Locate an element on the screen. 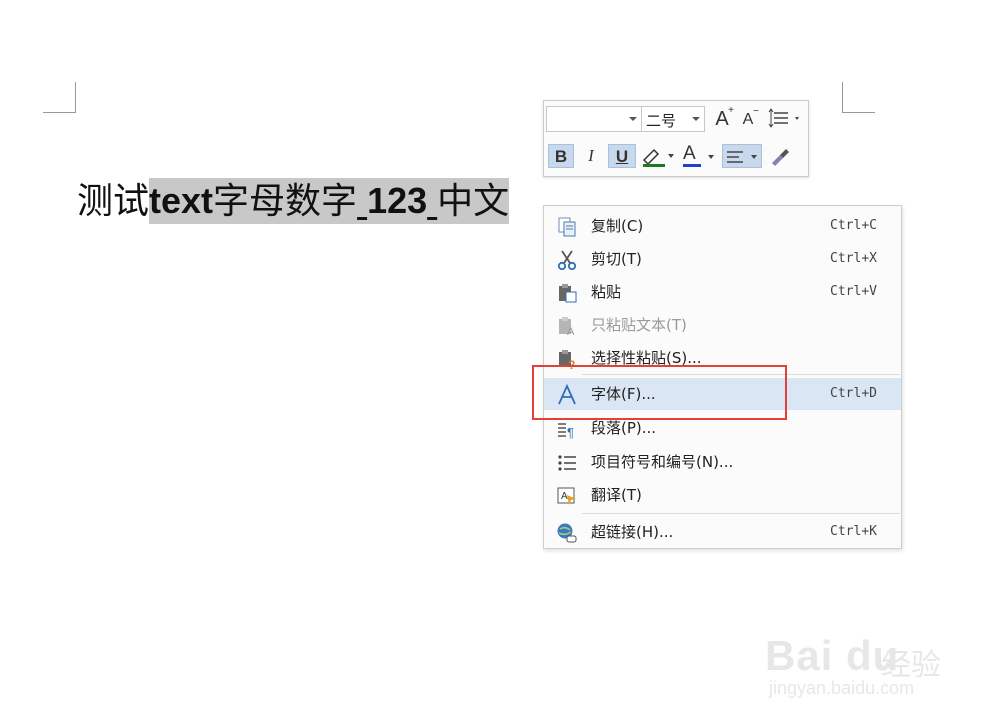 The image size is (1000, 724). underline-button: U is located at coordinates (622, 156).